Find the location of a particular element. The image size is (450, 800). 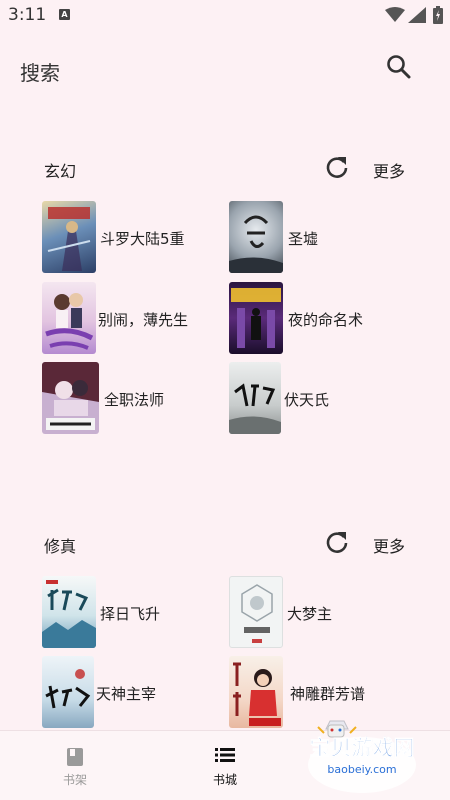

book-title: 择日飞升 is located at coordinates (130, 614).